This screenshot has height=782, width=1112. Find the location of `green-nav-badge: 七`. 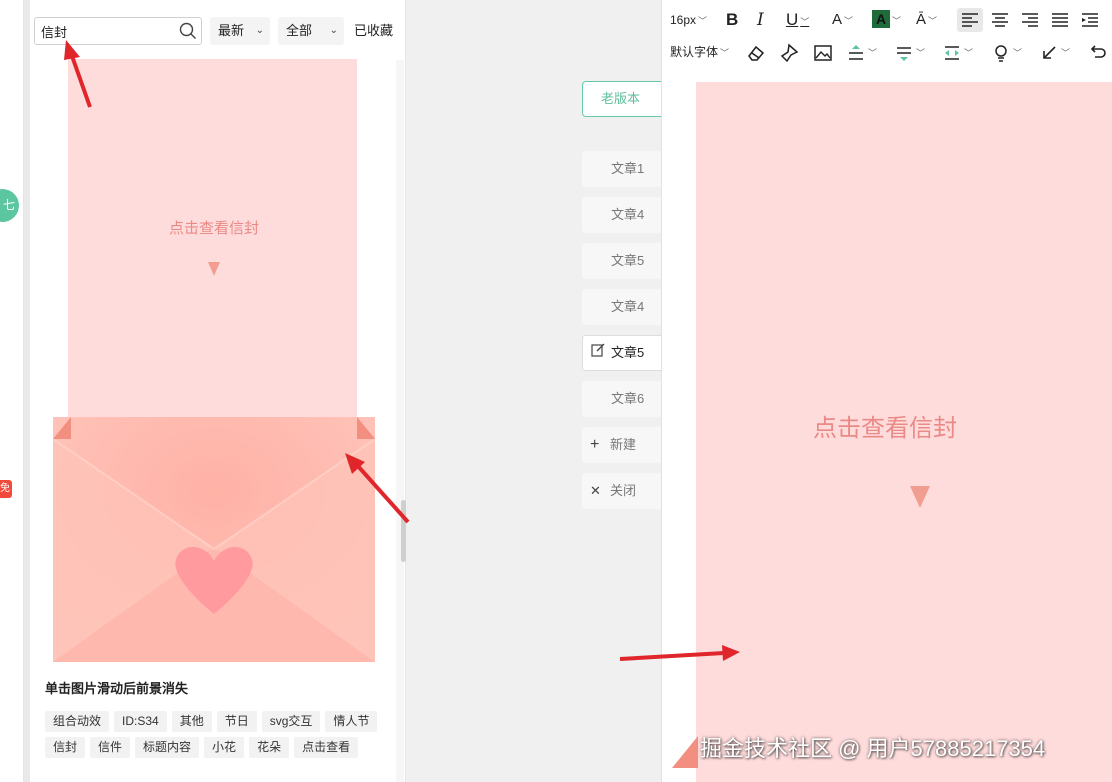

green-nav-badge: 七 is located at coordinates (9, 205).